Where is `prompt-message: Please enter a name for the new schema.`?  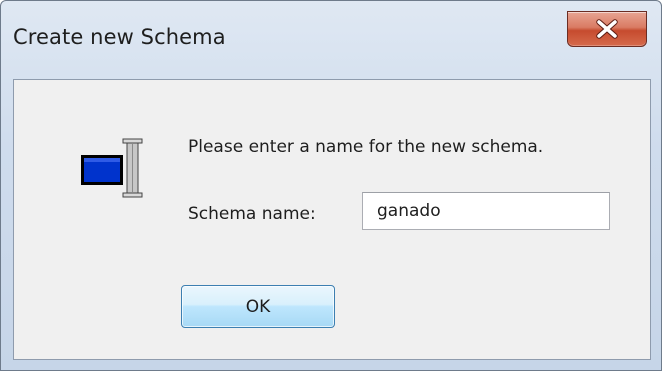 prompt-message: Please enter a name for the new schema. is located at coordinates (366, 147).